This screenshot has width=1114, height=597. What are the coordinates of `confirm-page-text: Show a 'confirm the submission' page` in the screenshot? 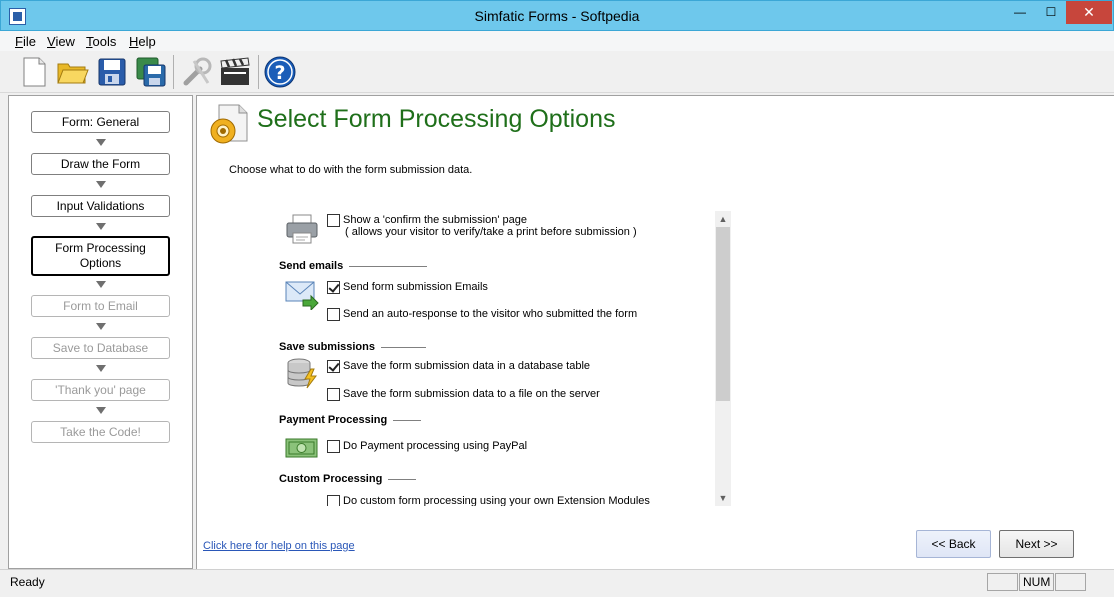 It's located at (435, 220).